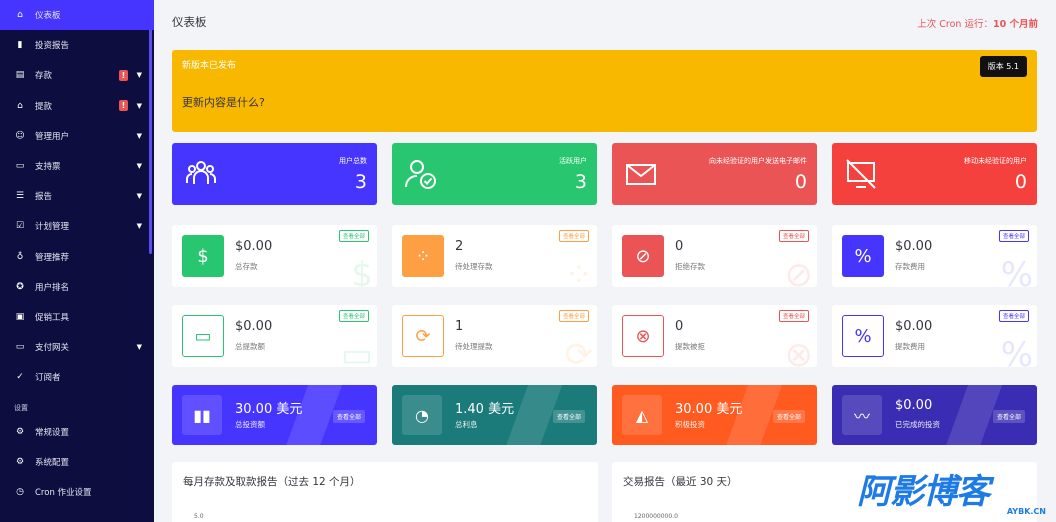 This screenshot has height=522, width=1056. Describe the element at coordinates (861, 174) in the screenshot. I see `mobile-off-icon` at that location.